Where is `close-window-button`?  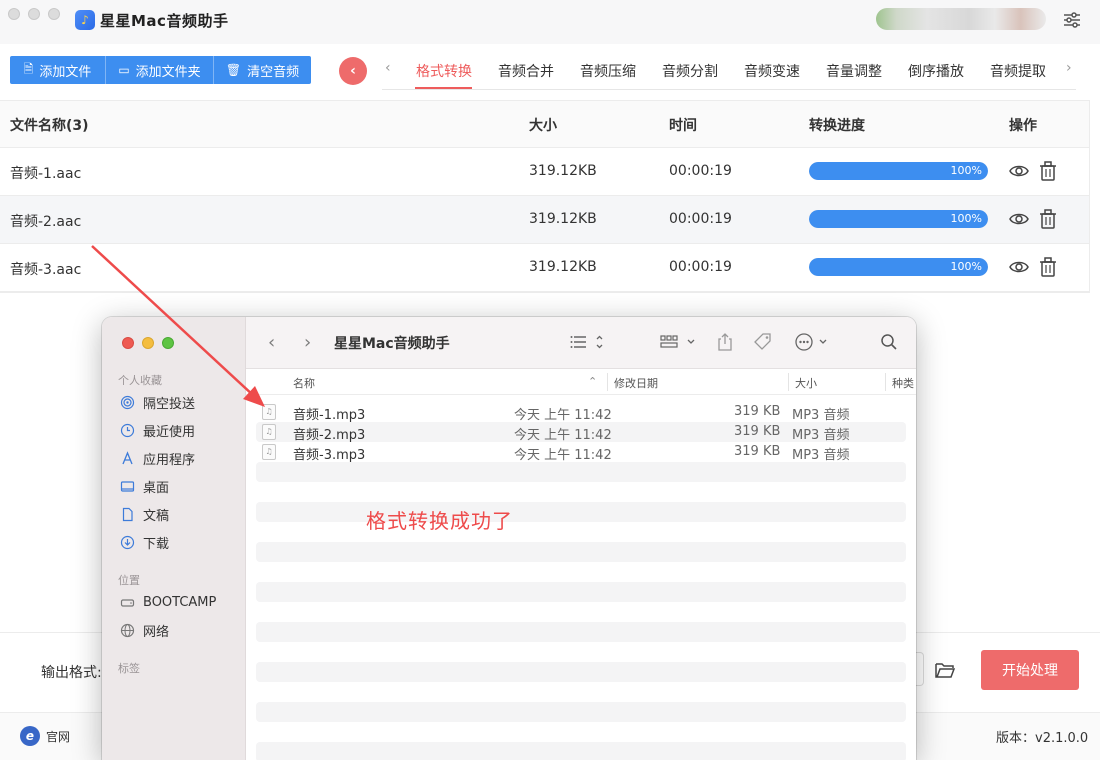 close-window-button is located at coordinates (14, 14).